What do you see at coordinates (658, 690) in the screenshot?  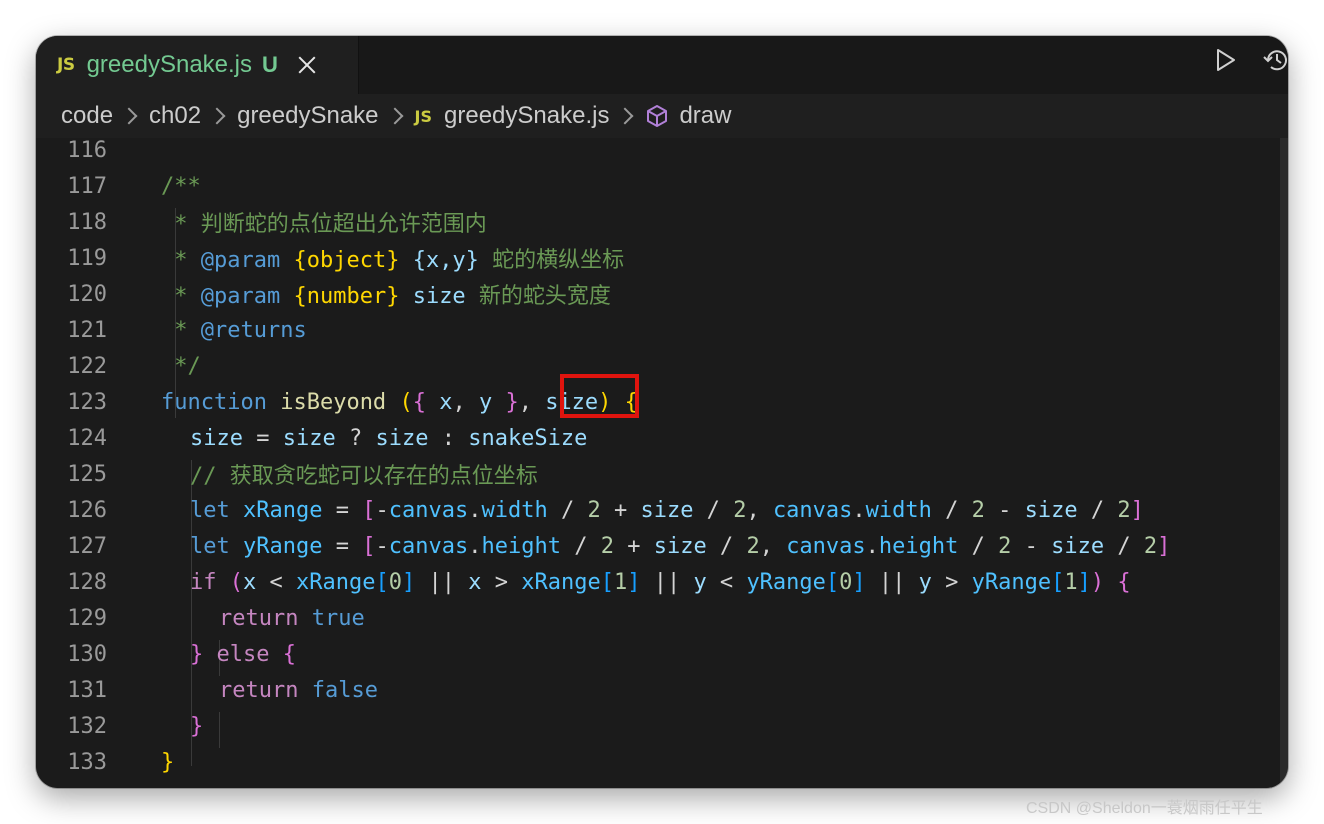 I see `code-line: 131 return false` at bounding box center [658, 690].